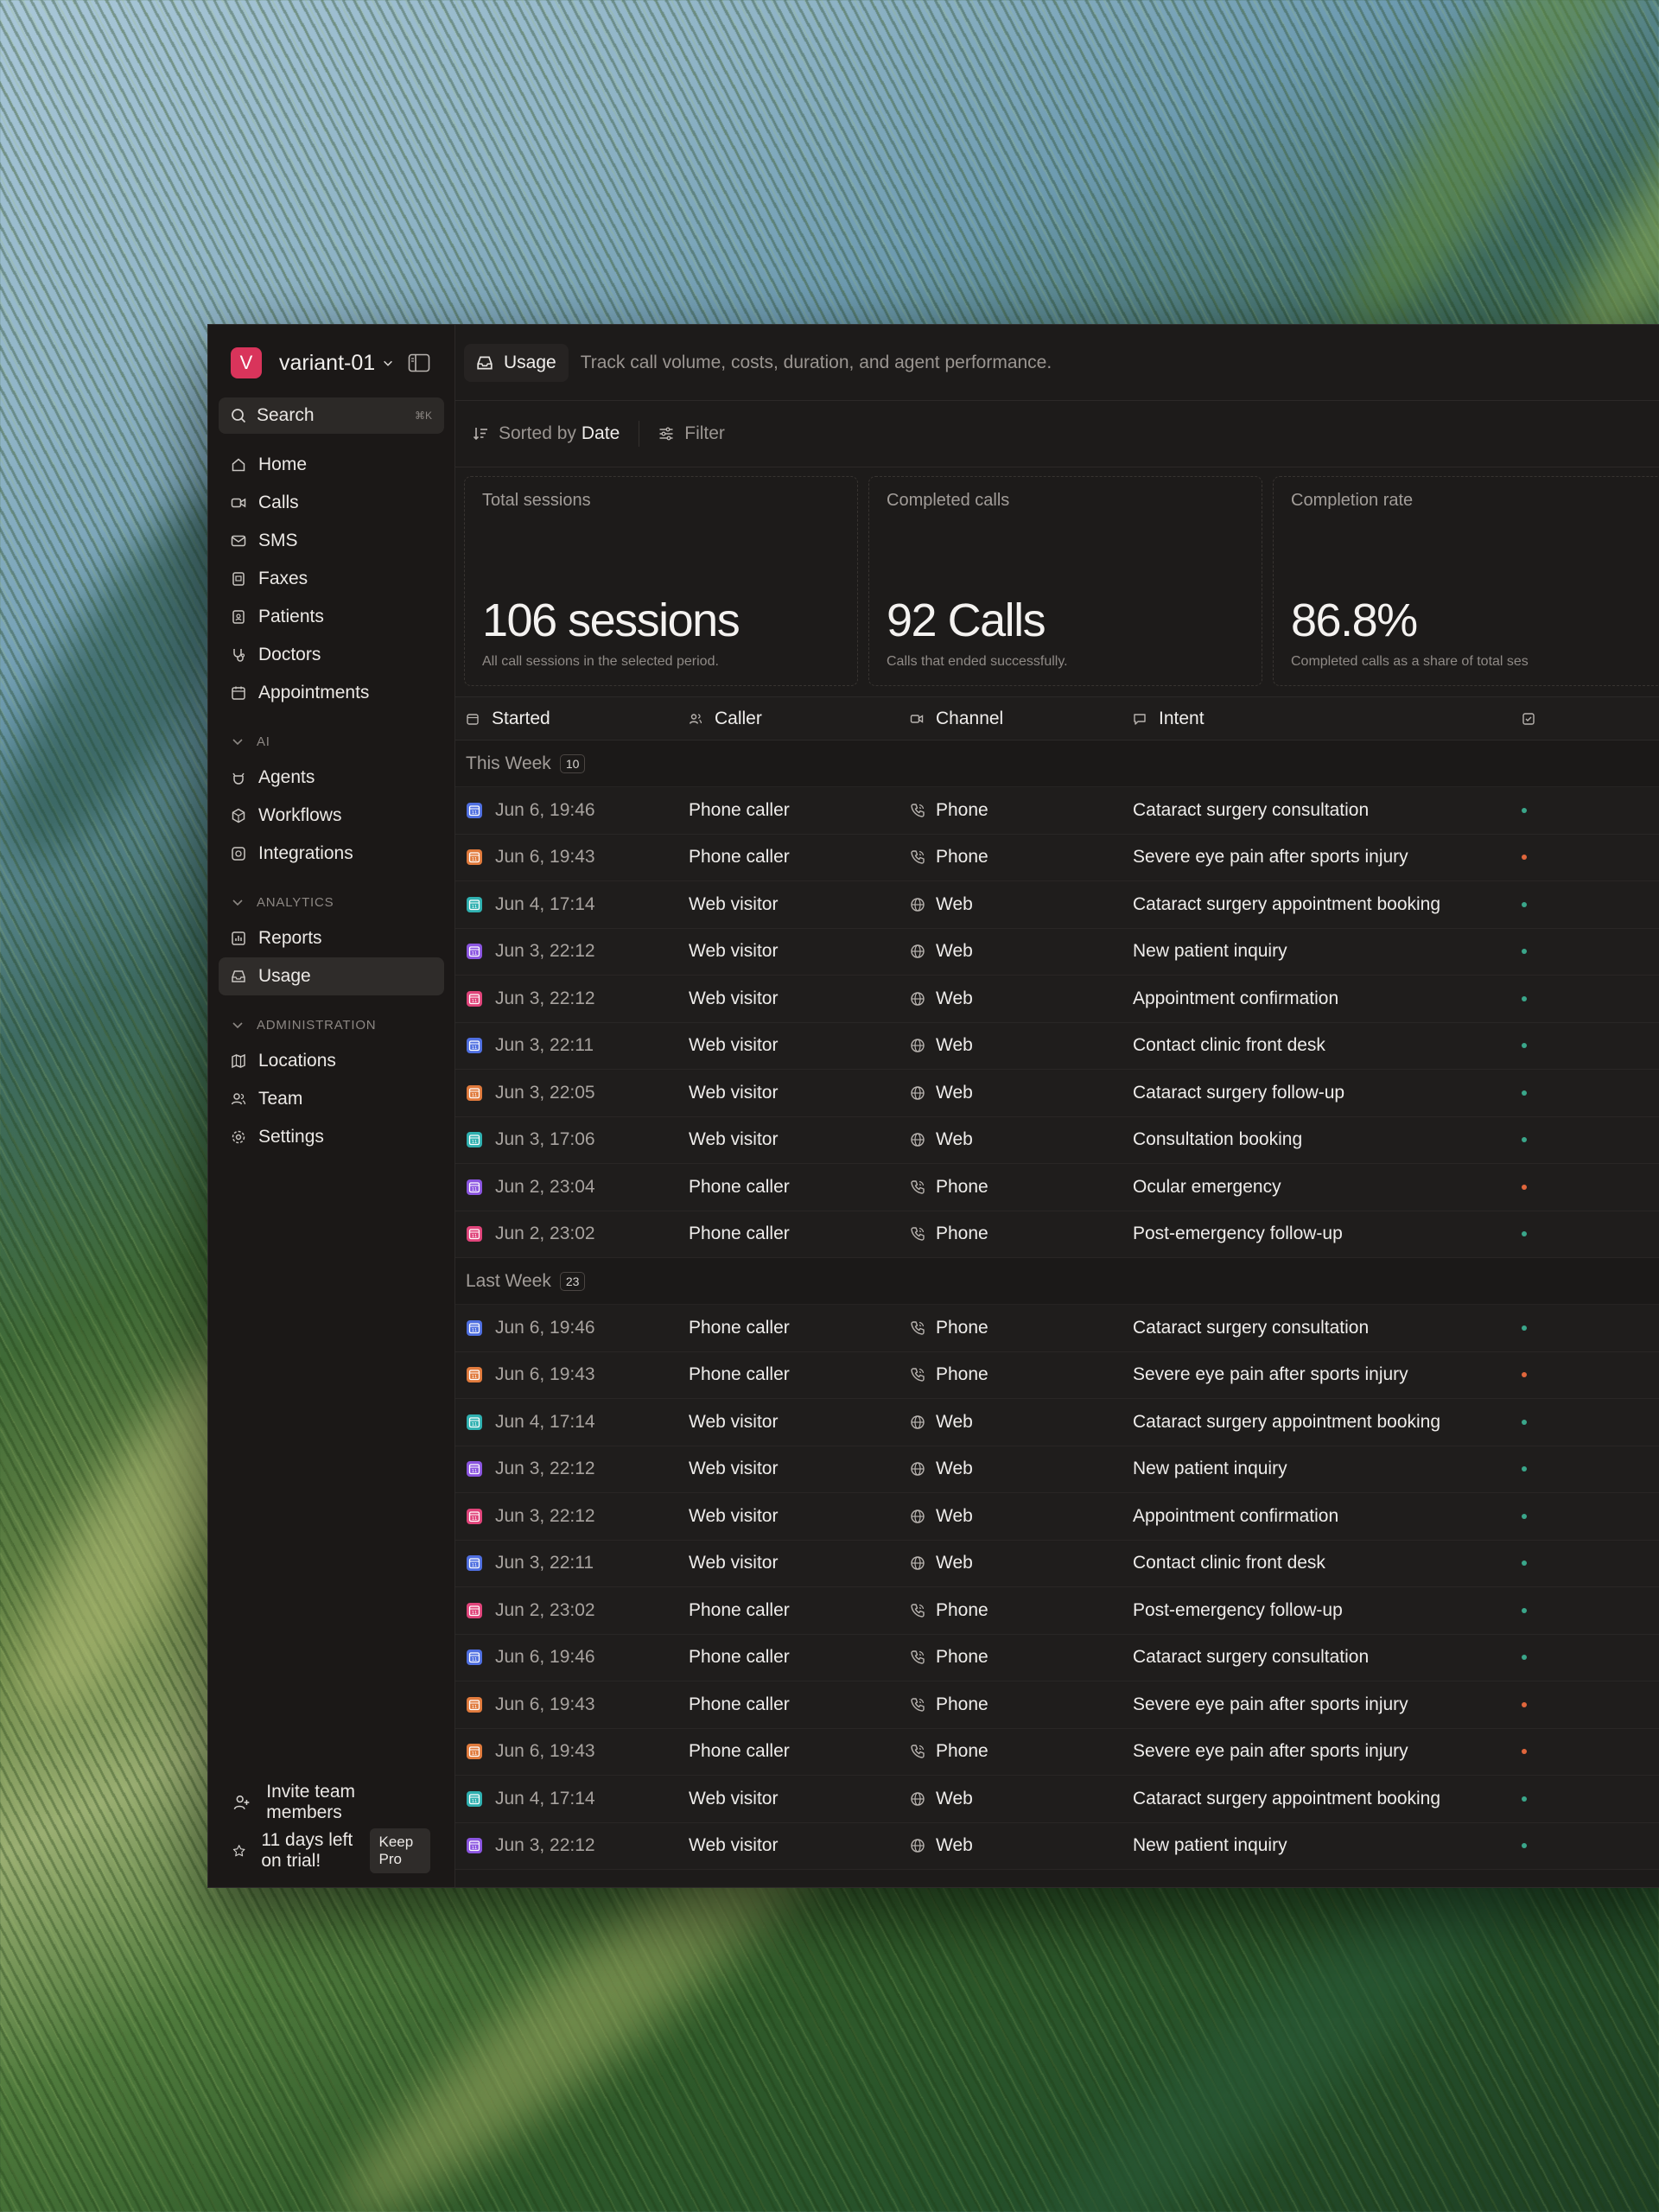  Describe the element at coordinates (286, 777) in the screenshot. I see `sidebar-item-label: Agents` at that location.